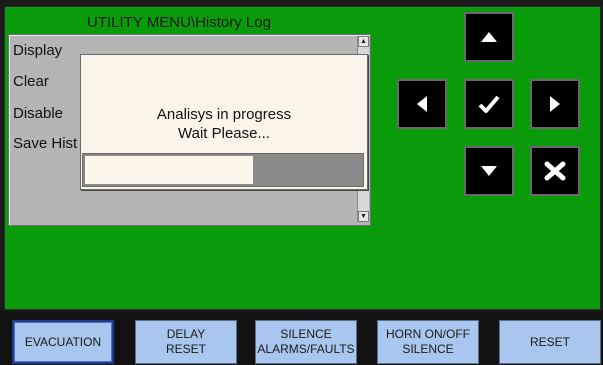 The image size is (603, 365). What do you see at coordinates (31, 81) in the screenshot?
I see `menu-item-clear: Clear` at bounding box center [31, 81].